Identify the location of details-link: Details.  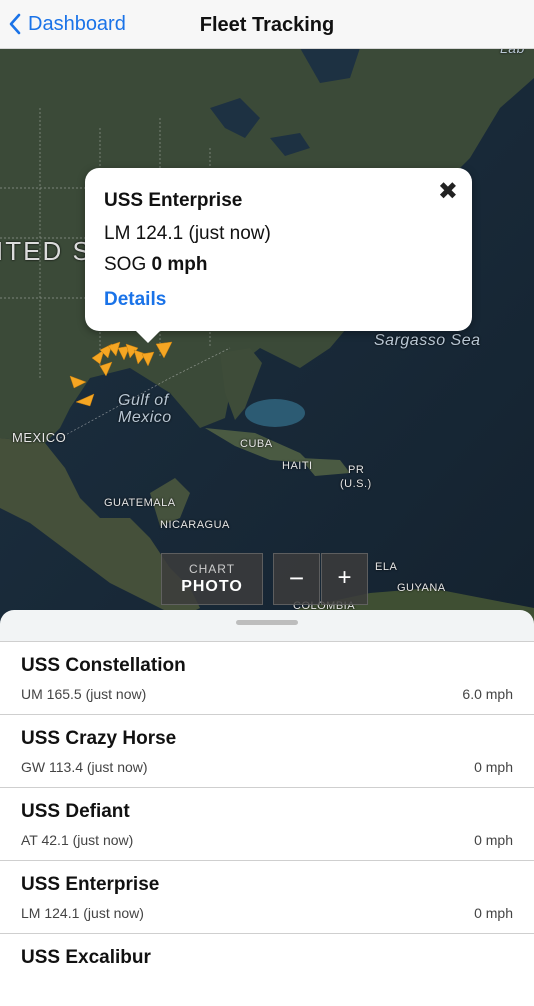
(135, 300).